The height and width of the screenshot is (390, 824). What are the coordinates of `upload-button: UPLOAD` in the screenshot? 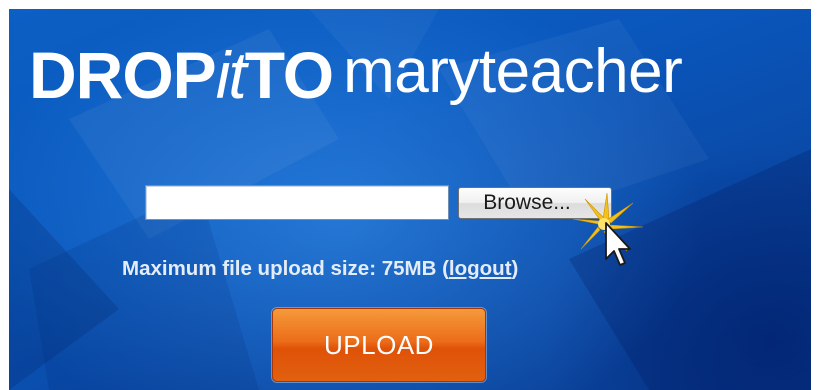 It's located at (379, 345).